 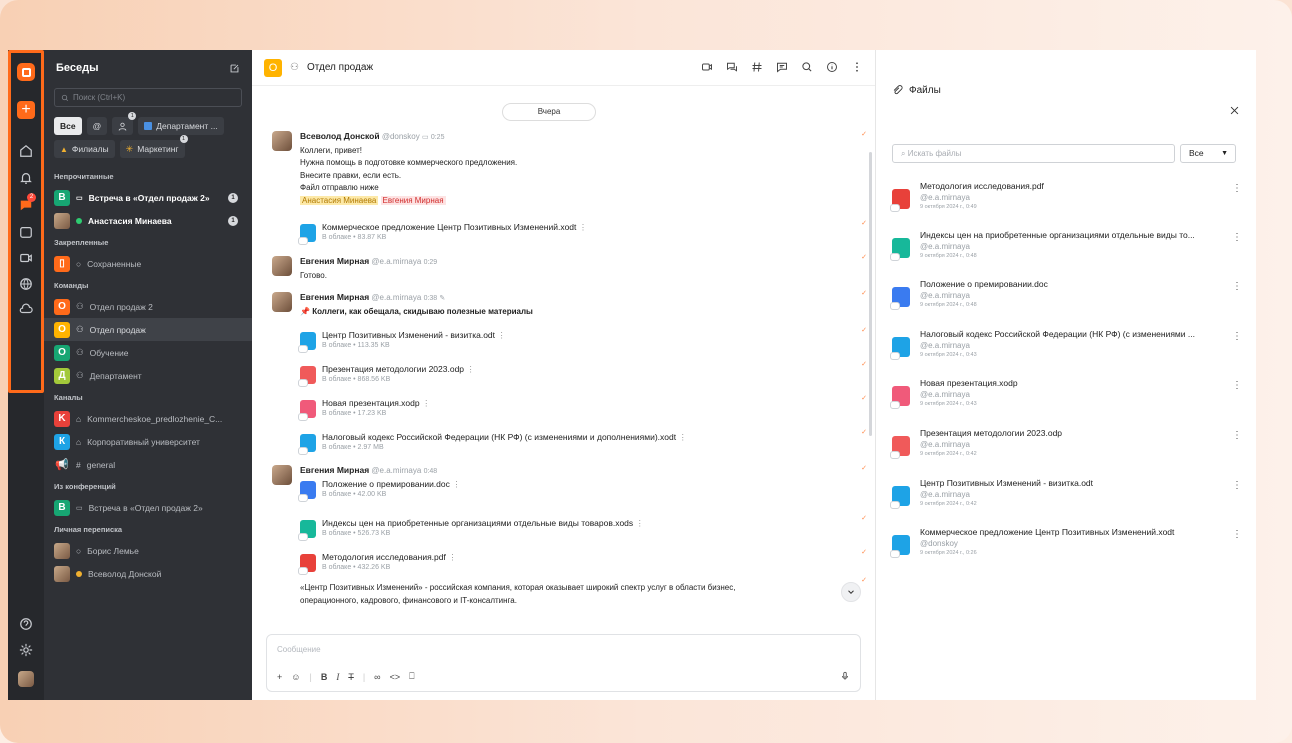 I want to click on chip-branches: ▲ Филиалы, so click(x=84, y=149).